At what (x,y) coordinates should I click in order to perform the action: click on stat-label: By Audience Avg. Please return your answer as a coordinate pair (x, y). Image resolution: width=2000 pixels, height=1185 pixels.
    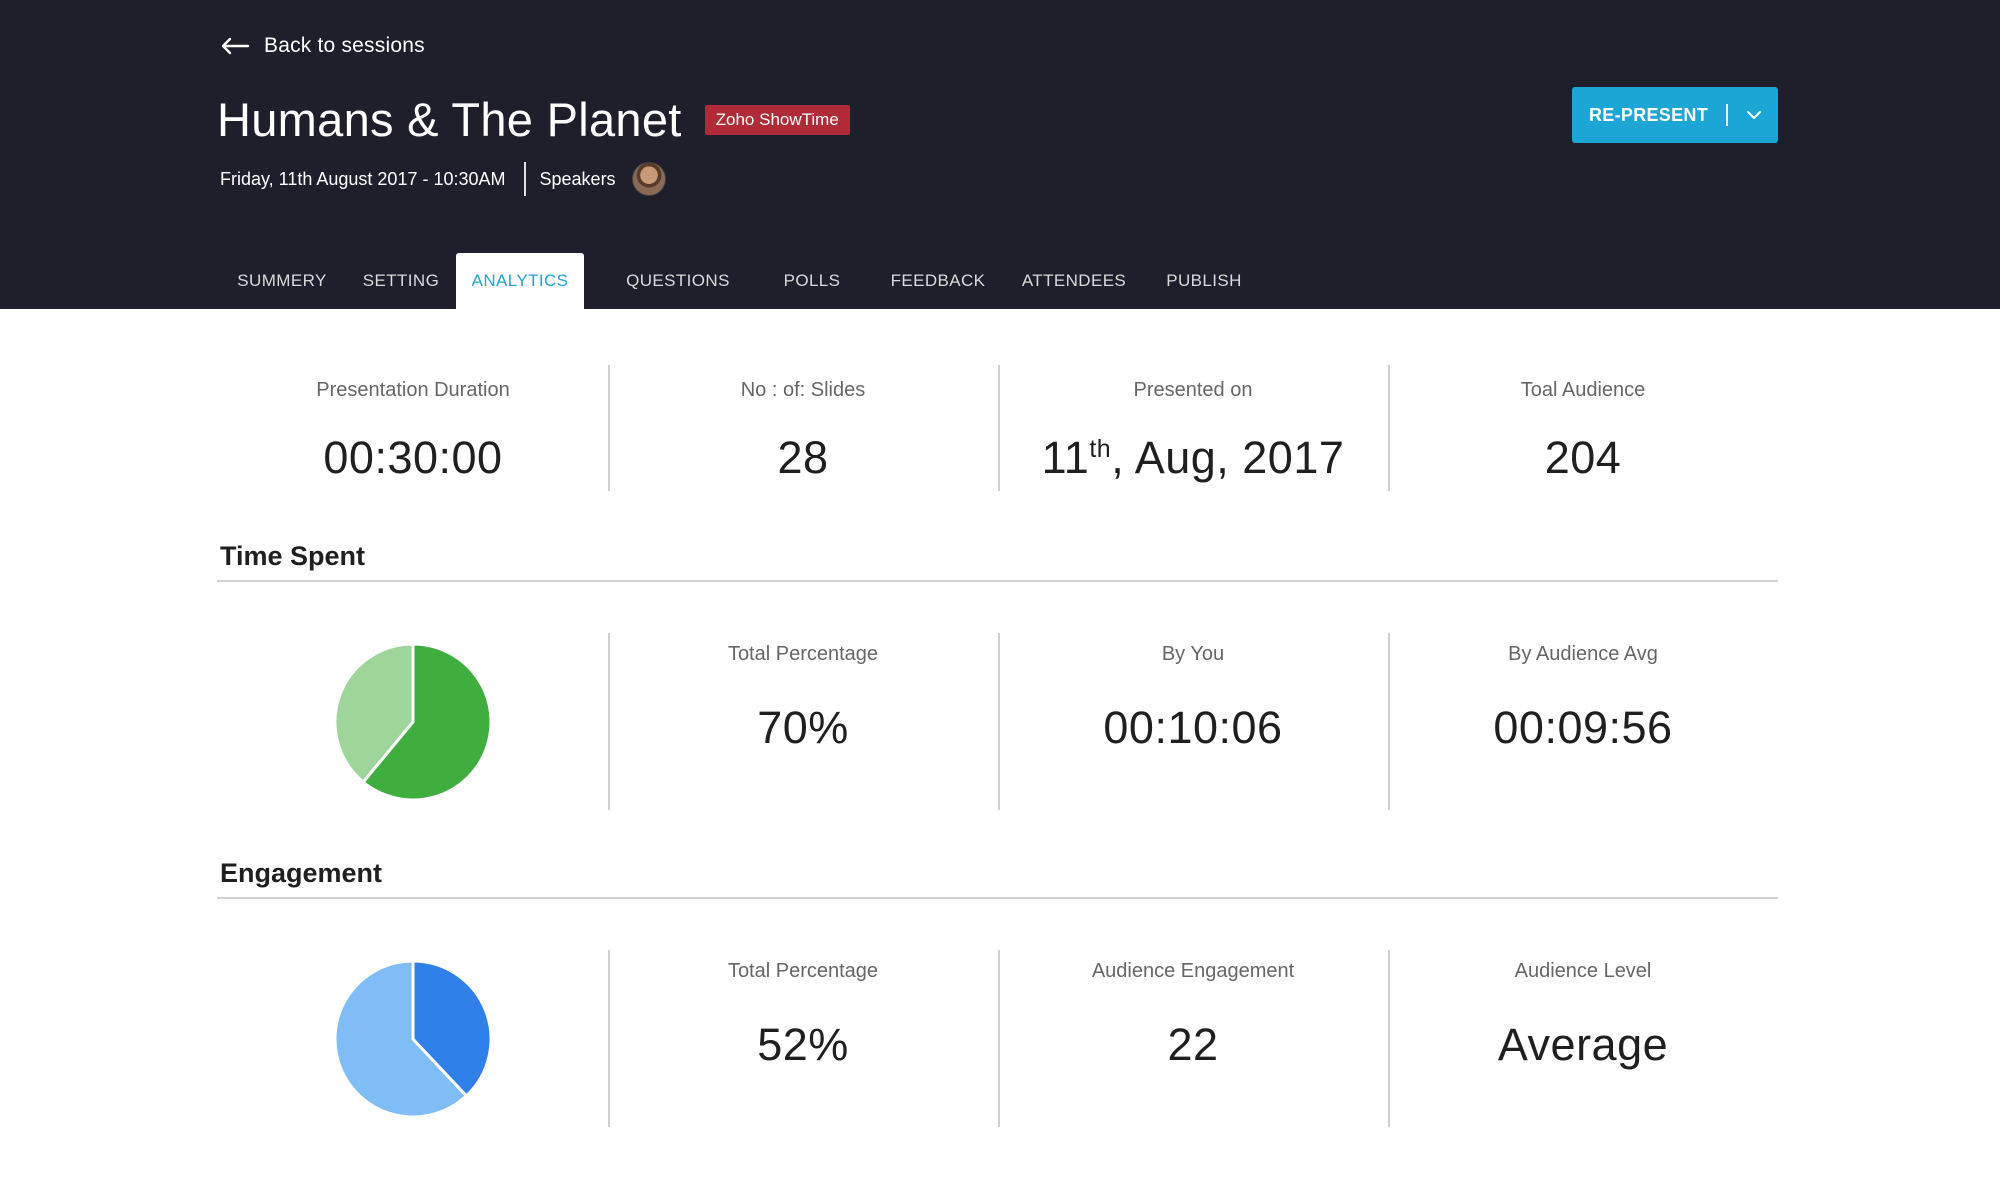
    Looking at the image, I should click on (1583, 654).